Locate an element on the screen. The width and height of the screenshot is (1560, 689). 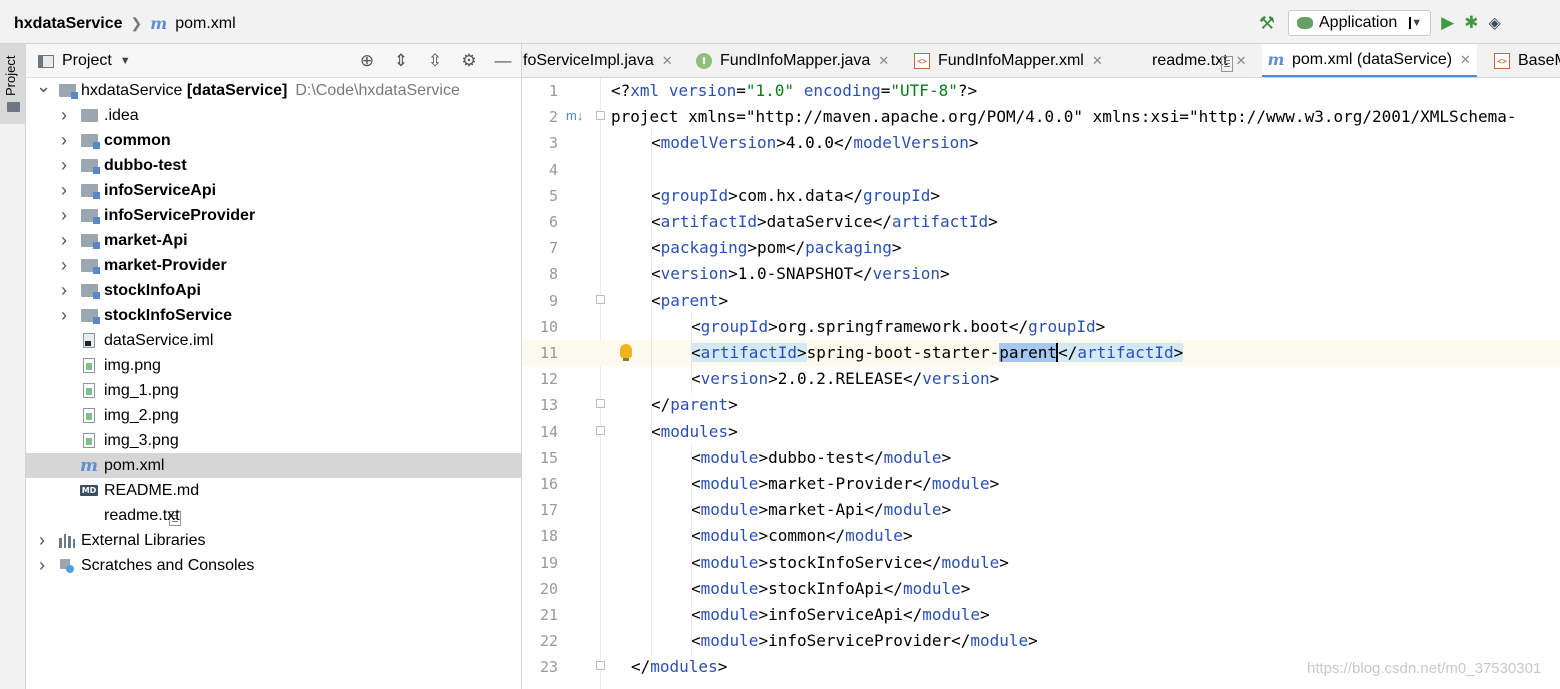
run-icon: ▶ is located at coordinates (1447, 23).